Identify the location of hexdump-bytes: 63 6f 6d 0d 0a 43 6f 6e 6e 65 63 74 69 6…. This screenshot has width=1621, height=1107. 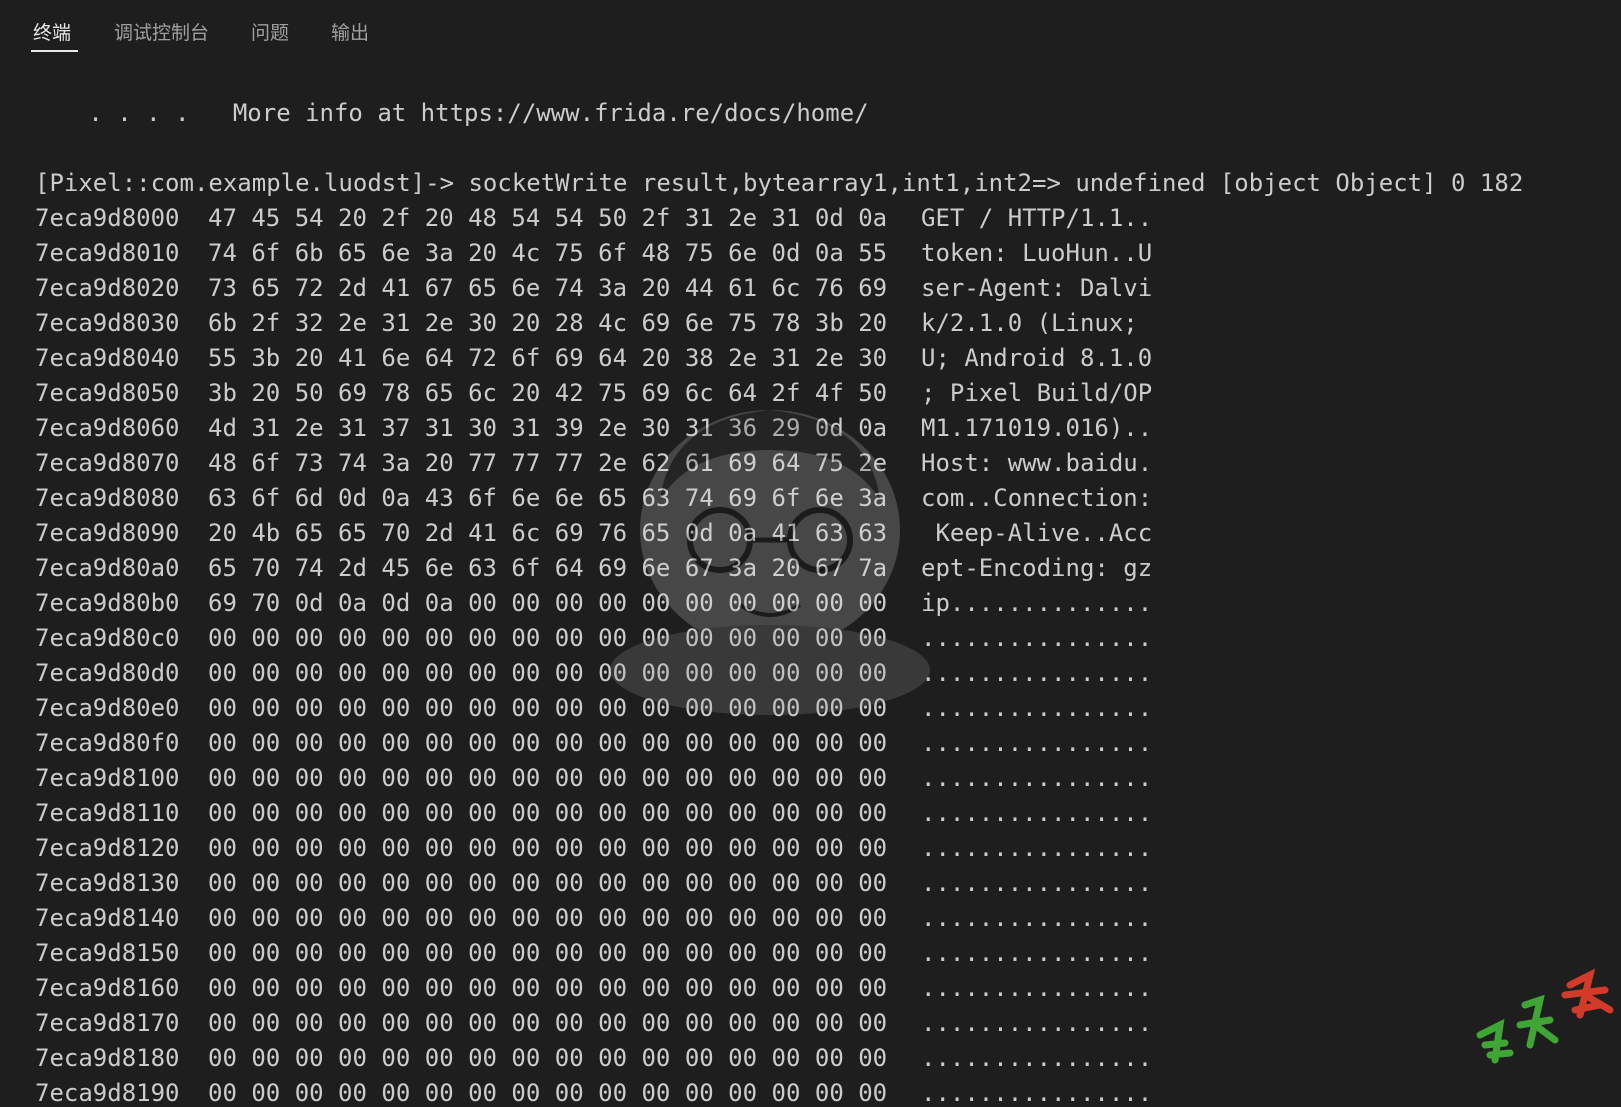
(548, 498).